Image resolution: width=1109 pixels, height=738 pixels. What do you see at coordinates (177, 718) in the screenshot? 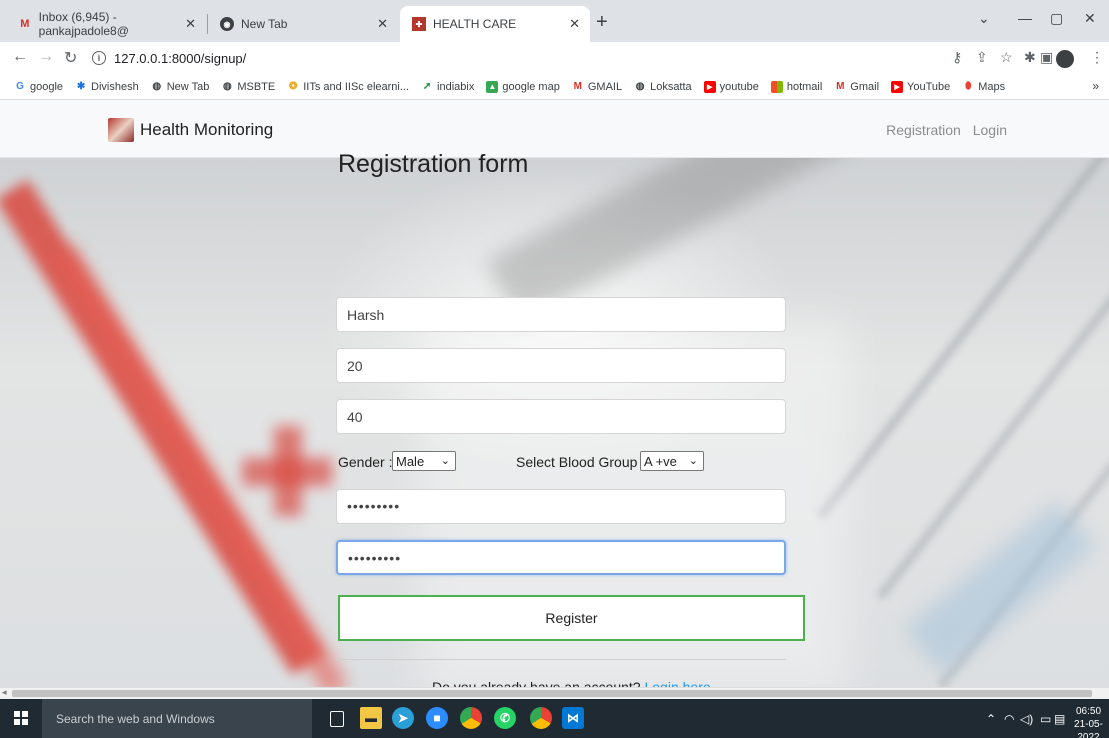
I see `taskbar-search-box: Search the web and Windows` at bounding box center [177, 718].